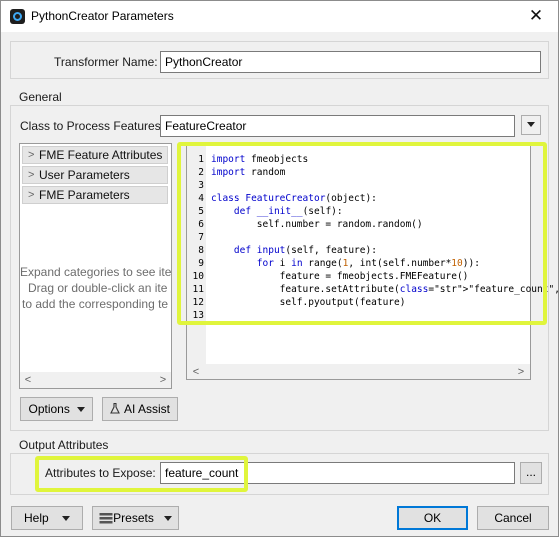  I want to click on help-button: Help, so click(47, 518).